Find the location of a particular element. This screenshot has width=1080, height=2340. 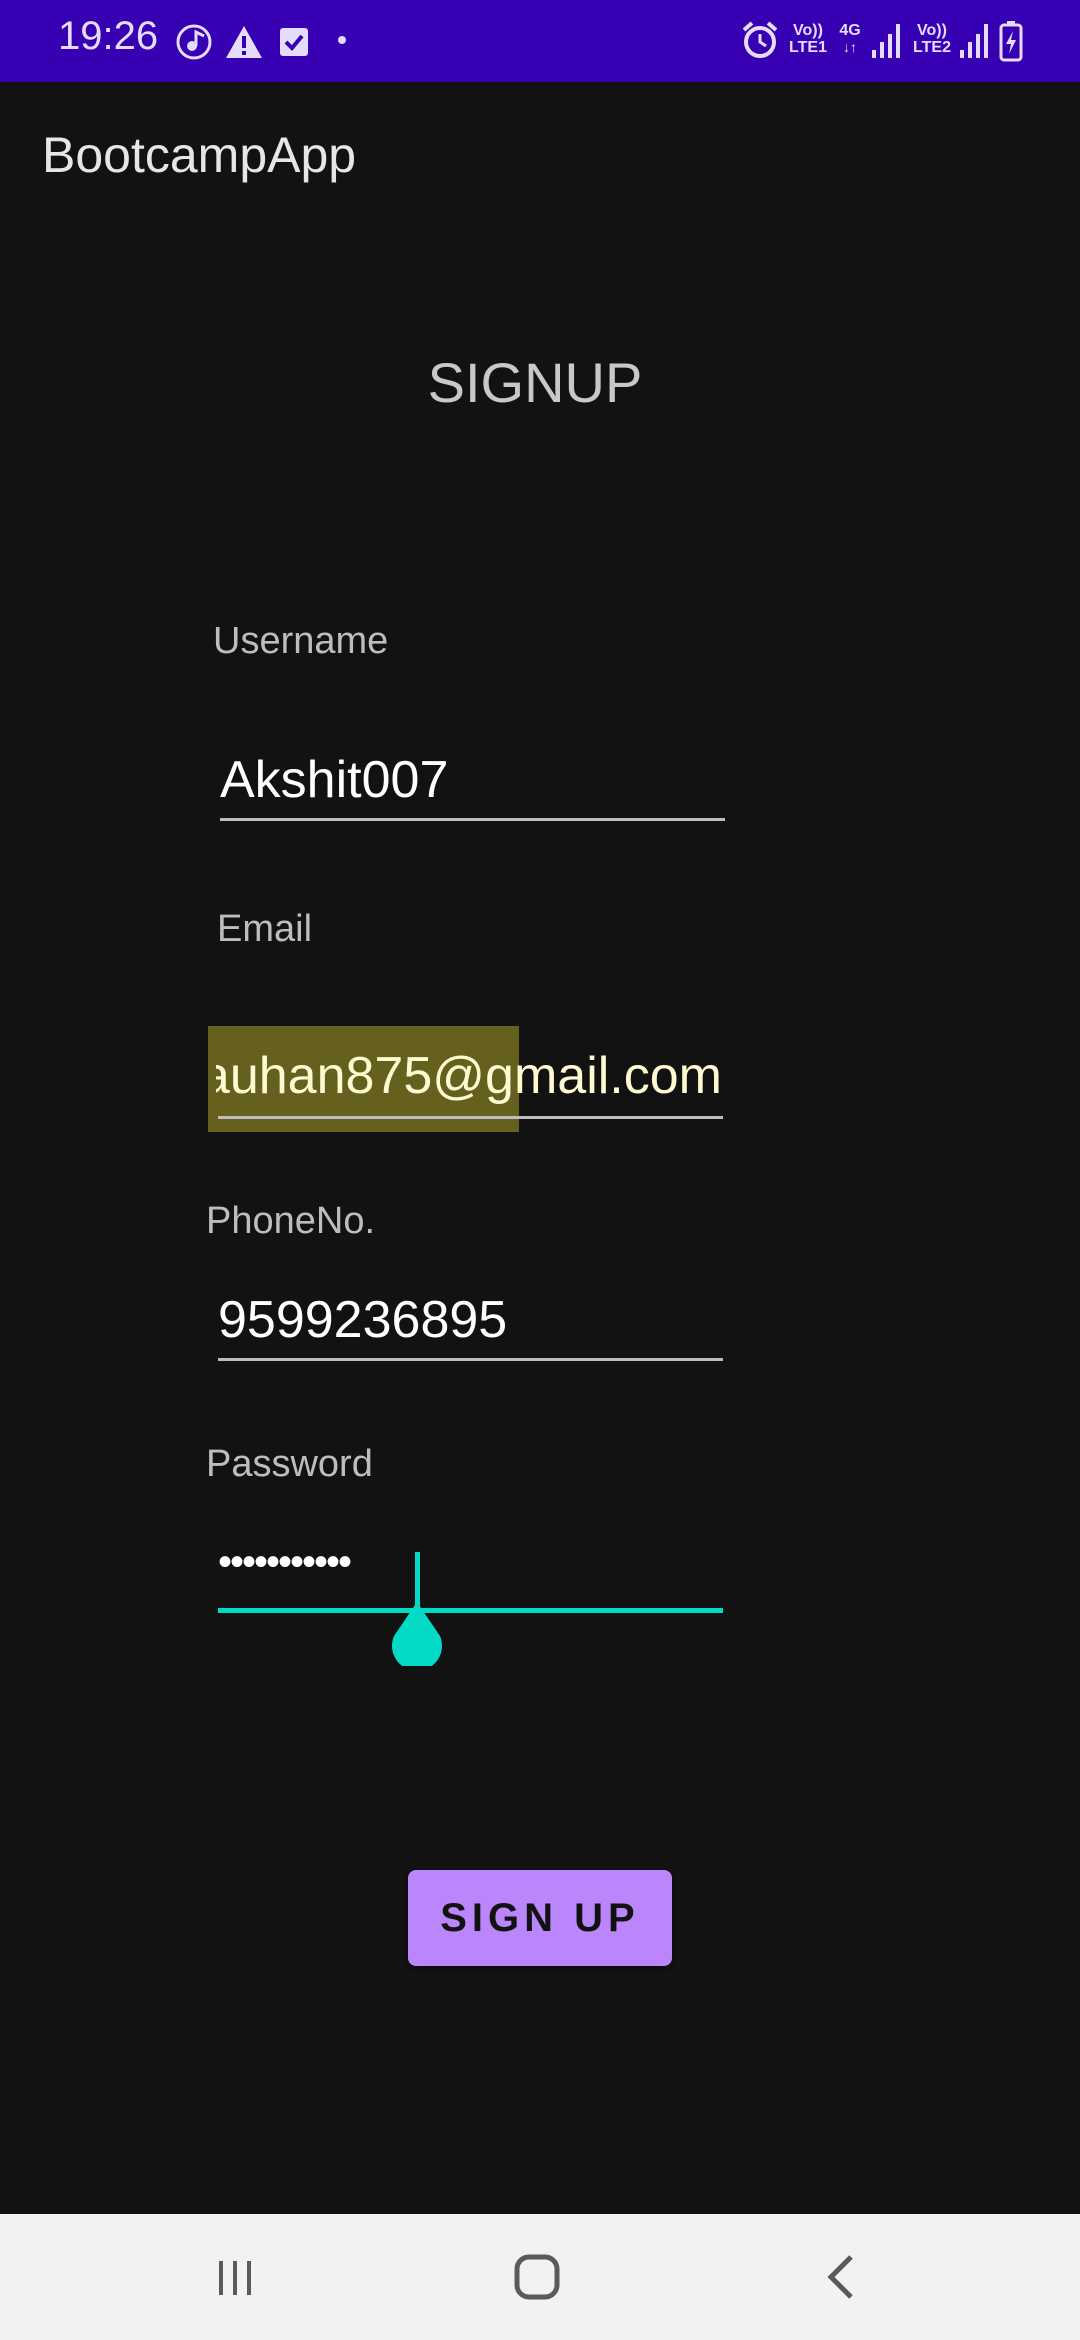

app-title: BootcampApp is located at coordinates (199, 155).